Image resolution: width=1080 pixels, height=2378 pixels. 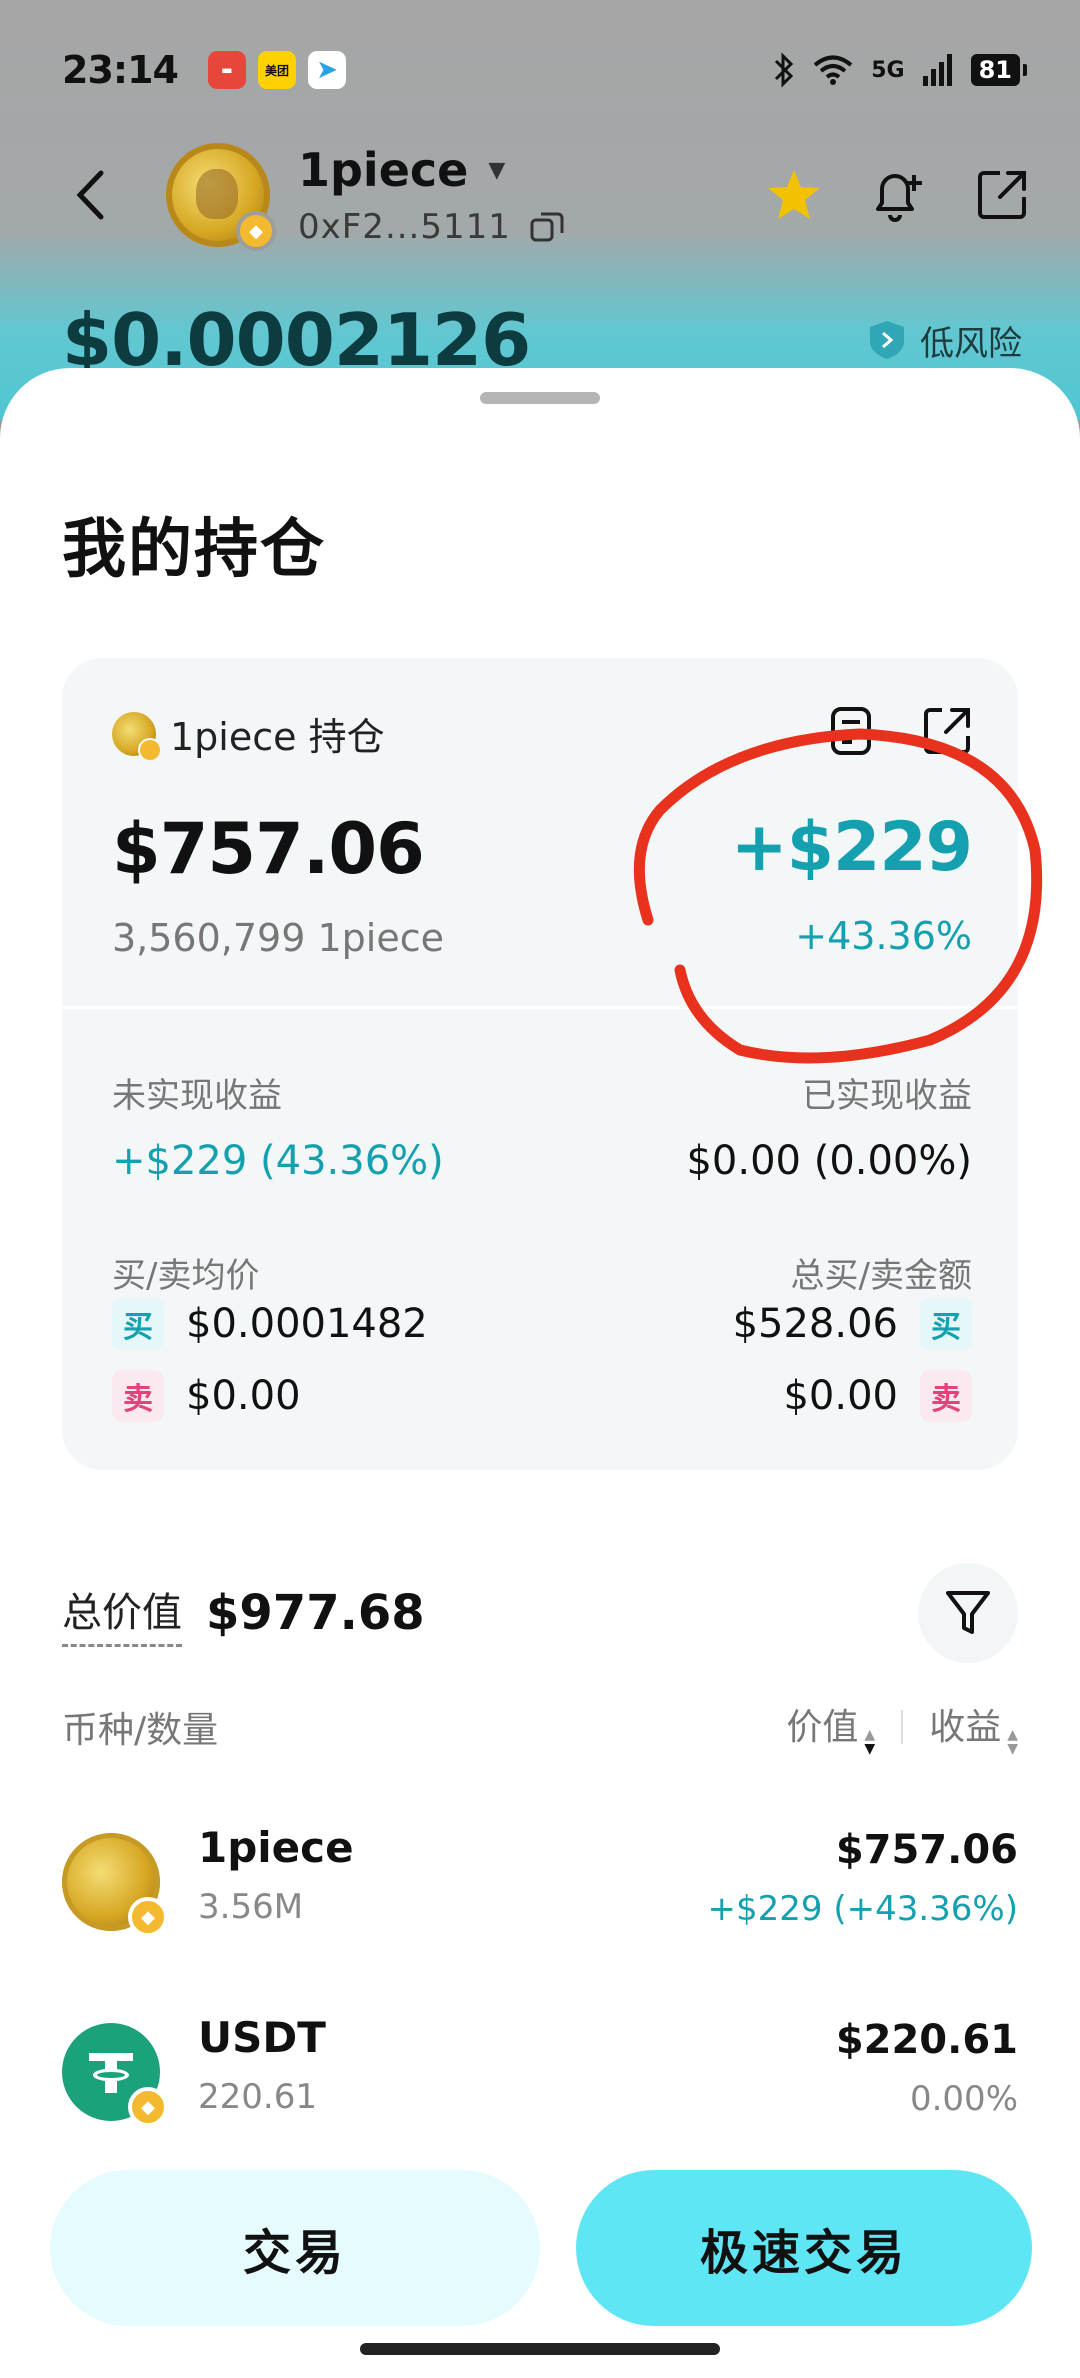 I want to click on meituan-app-icon: 美团, so click(x=276, y=70).